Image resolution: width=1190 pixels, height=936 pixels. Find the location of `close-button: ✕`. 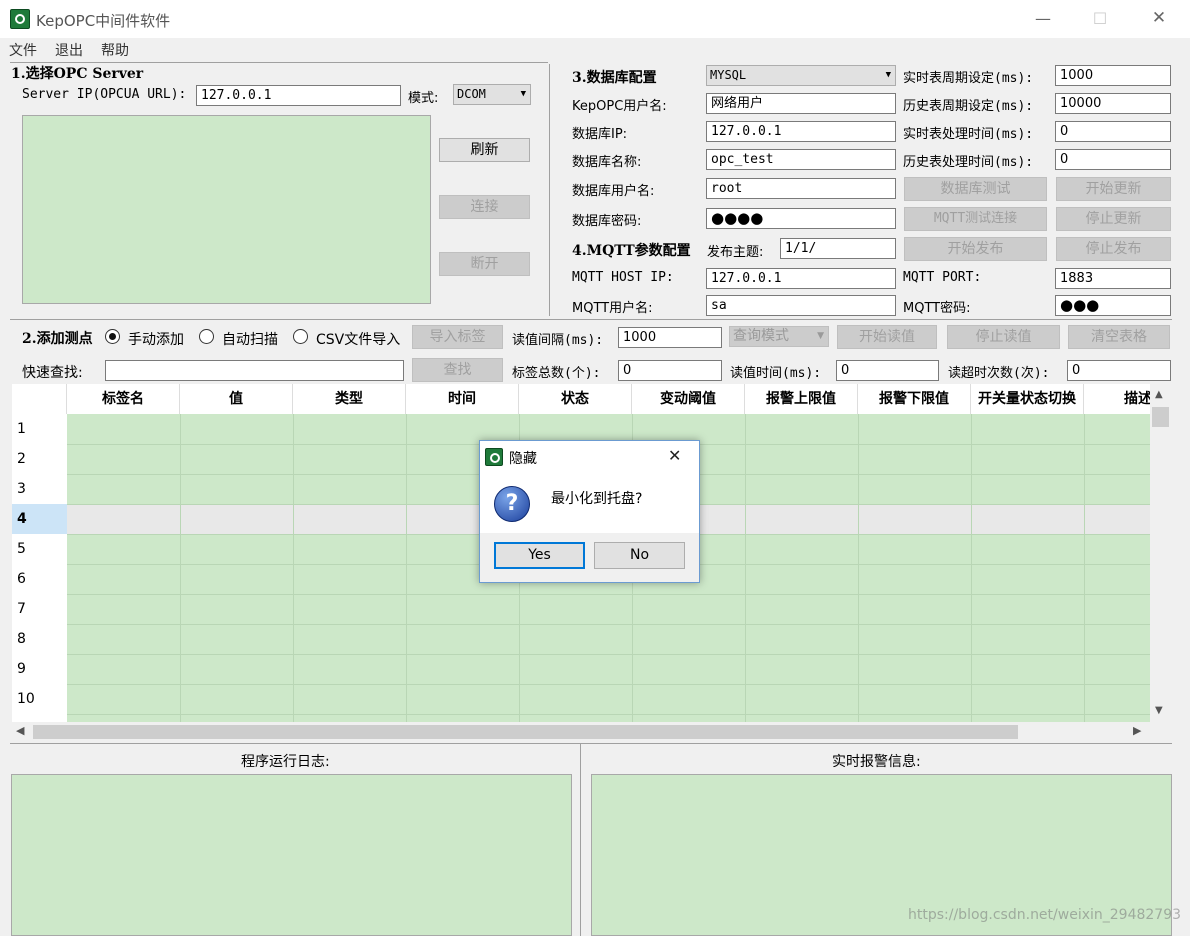

close-button: ✕ is located at coordinates (1159, 18).